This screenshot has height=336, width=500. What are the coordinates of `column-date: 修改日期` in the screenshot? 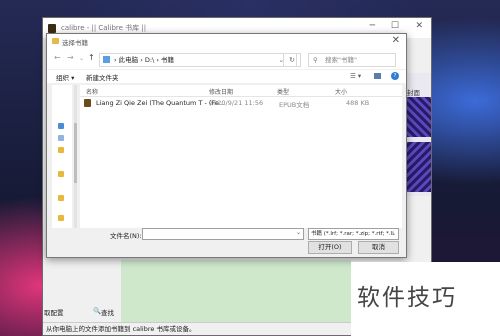 It's located at (221, 91).